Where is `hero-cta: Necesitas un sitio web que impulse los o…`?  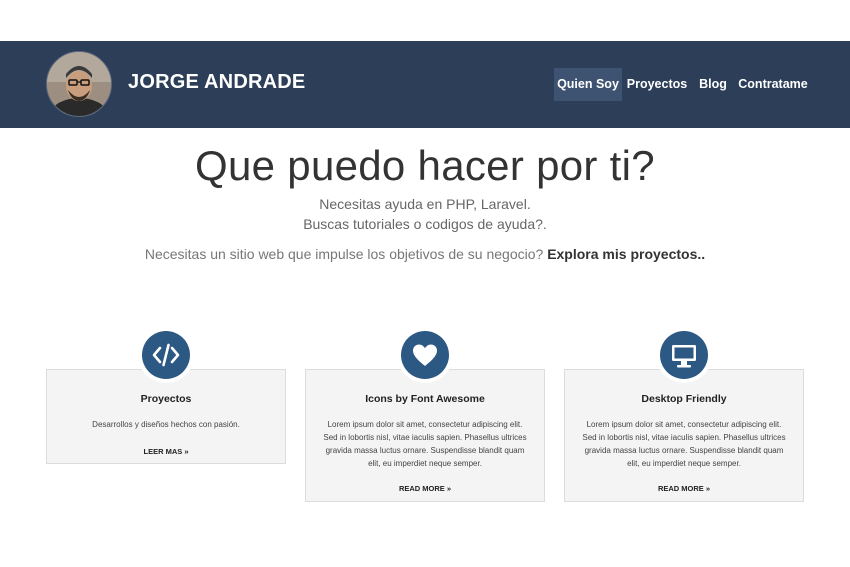 hero-cta: Necesitas un sitio web que impulse los o… is located at coordinates (425, 254).